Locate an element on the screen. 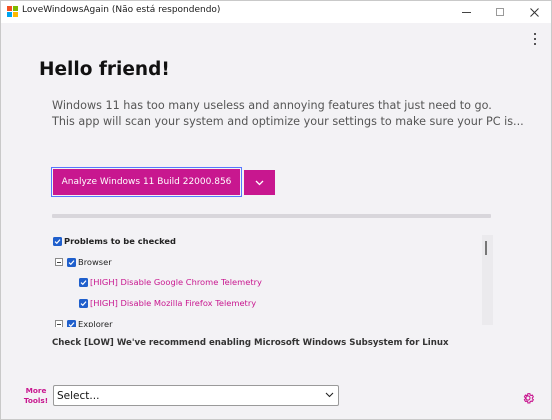 The width and height of the screenshot is (552, 420). close-button is located at coordinates (534, 12).